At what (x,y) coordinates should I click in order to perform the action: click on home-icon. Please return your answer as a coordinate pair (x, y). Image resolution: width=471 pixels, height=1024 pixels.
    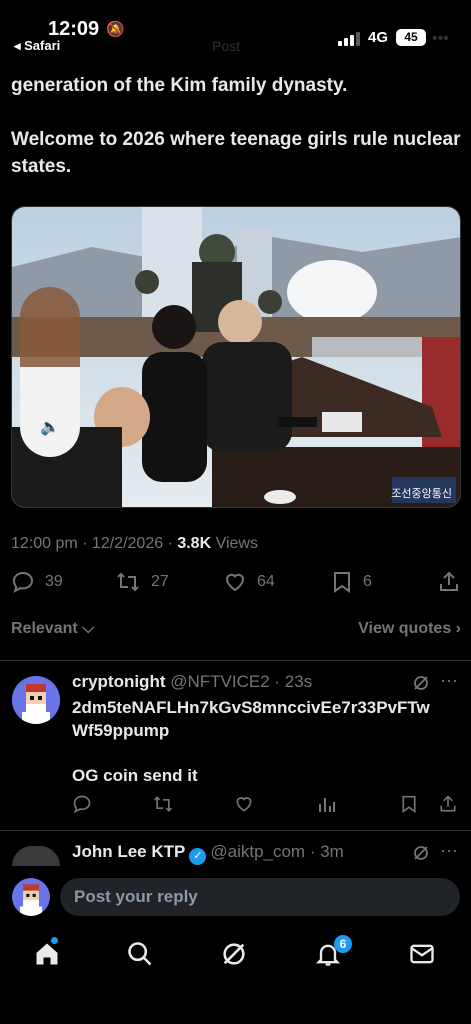
    Looking at the image, I should click on (47, 954).